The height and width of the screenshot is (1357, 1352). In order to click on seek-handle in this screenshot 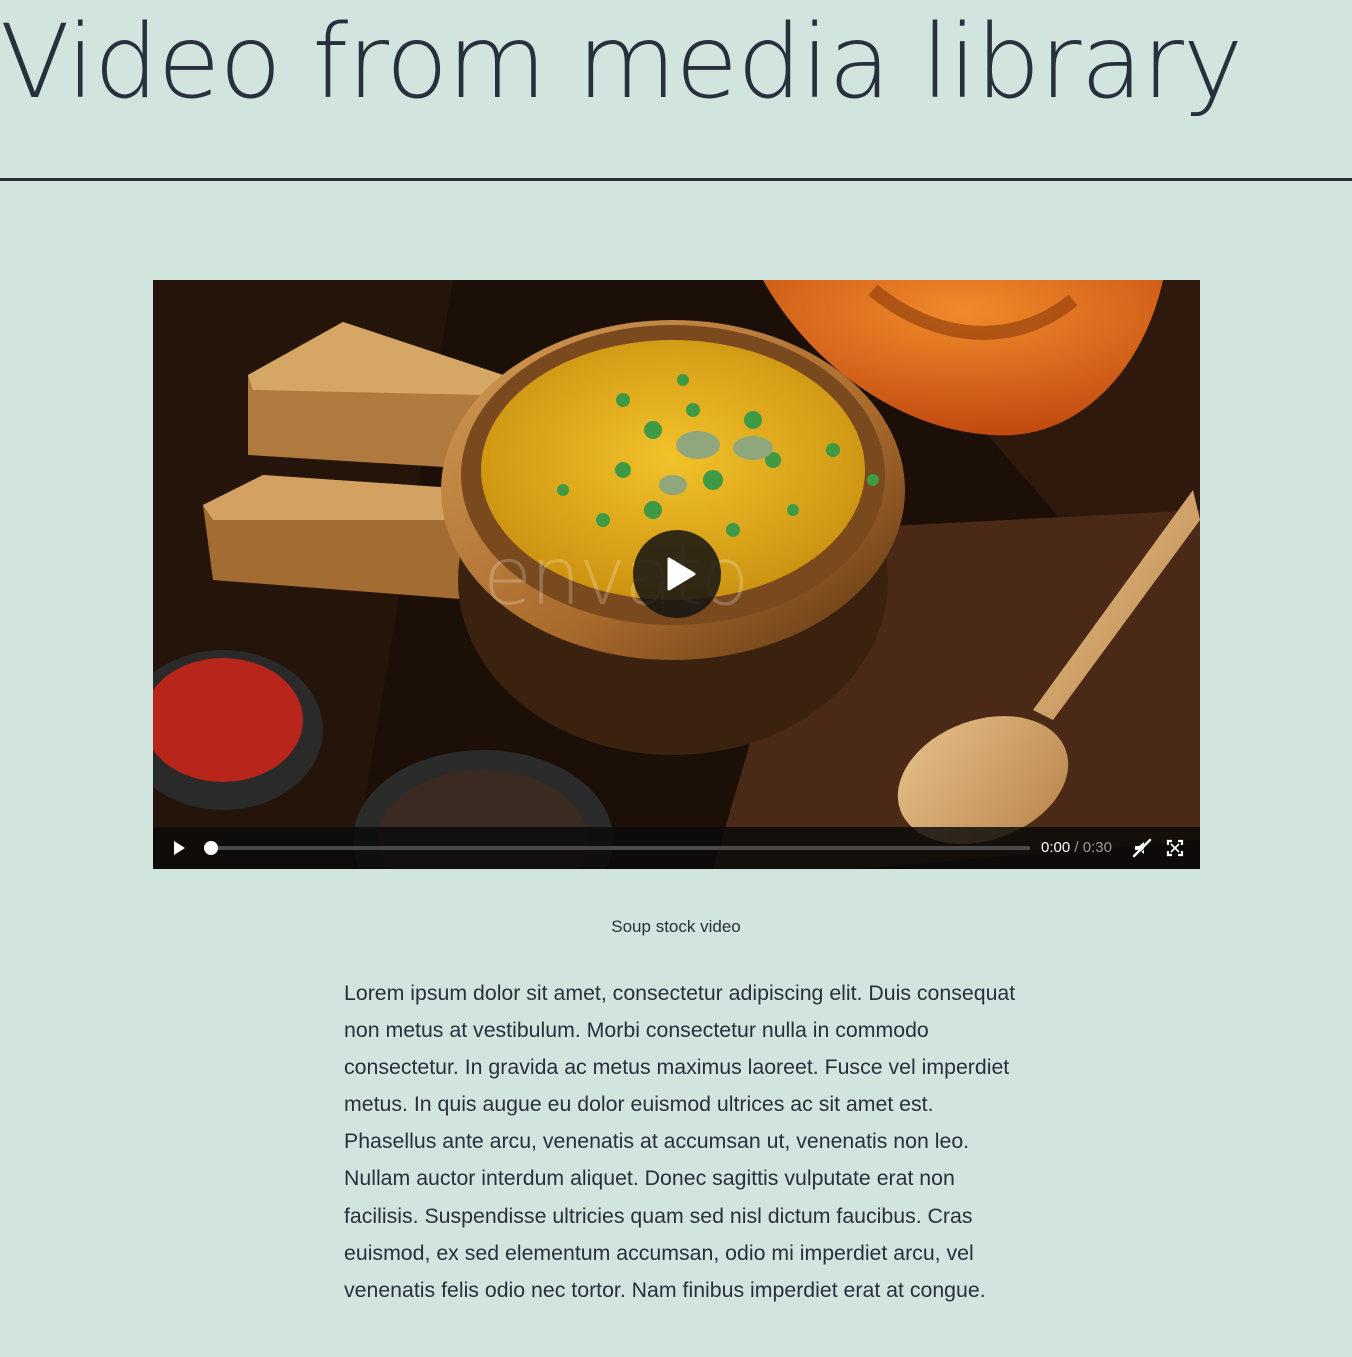, I will do `click(211, 848)`.